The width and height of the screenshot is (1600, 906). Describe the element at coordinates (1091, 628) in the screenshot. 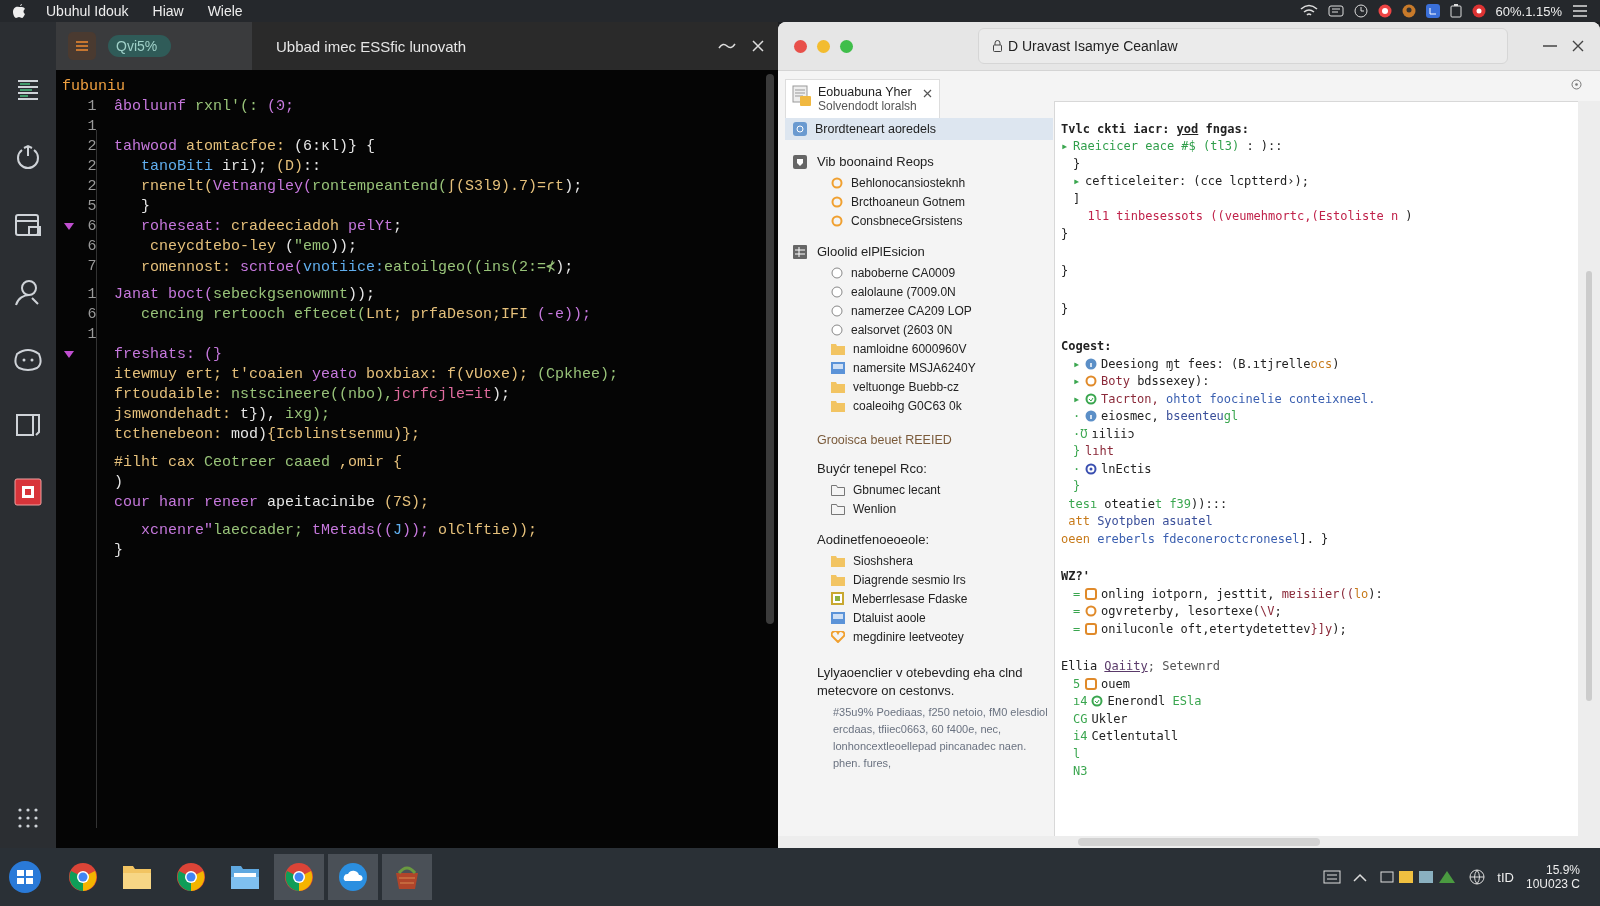

I see `square-icon` at that location.